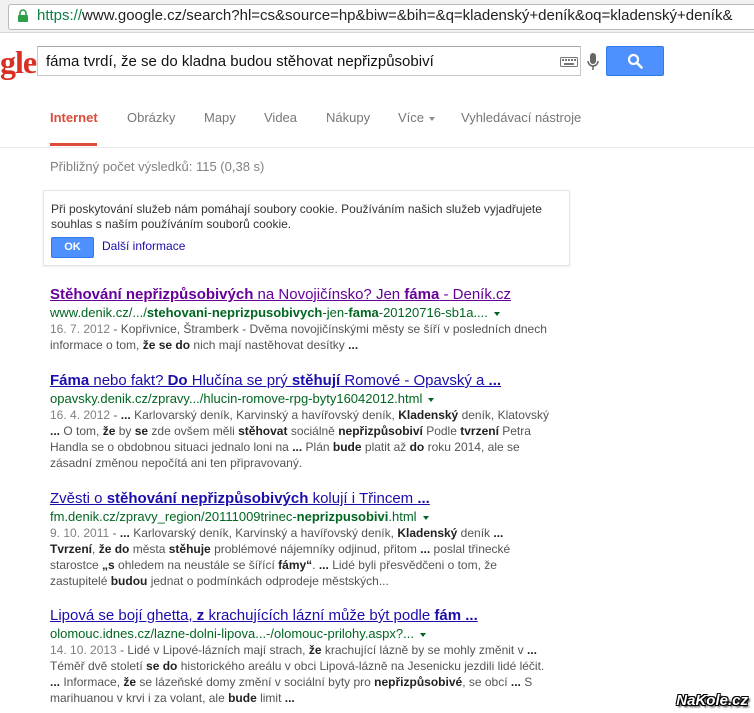 The width and height of the screenshot is (754, 713). I want to click on tab-shopping: Nákupy, so click(348, 117).